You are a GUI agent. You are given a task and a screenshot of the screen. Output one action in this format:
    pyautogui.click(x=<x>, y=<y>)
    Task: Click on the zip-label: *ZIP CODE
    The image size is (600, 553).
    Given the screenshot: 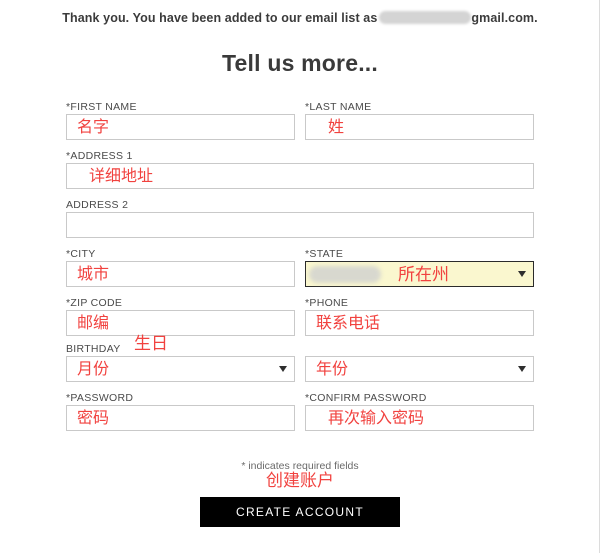 What is the action you would take?
    pyautogui.click(x=94, y=303)
    